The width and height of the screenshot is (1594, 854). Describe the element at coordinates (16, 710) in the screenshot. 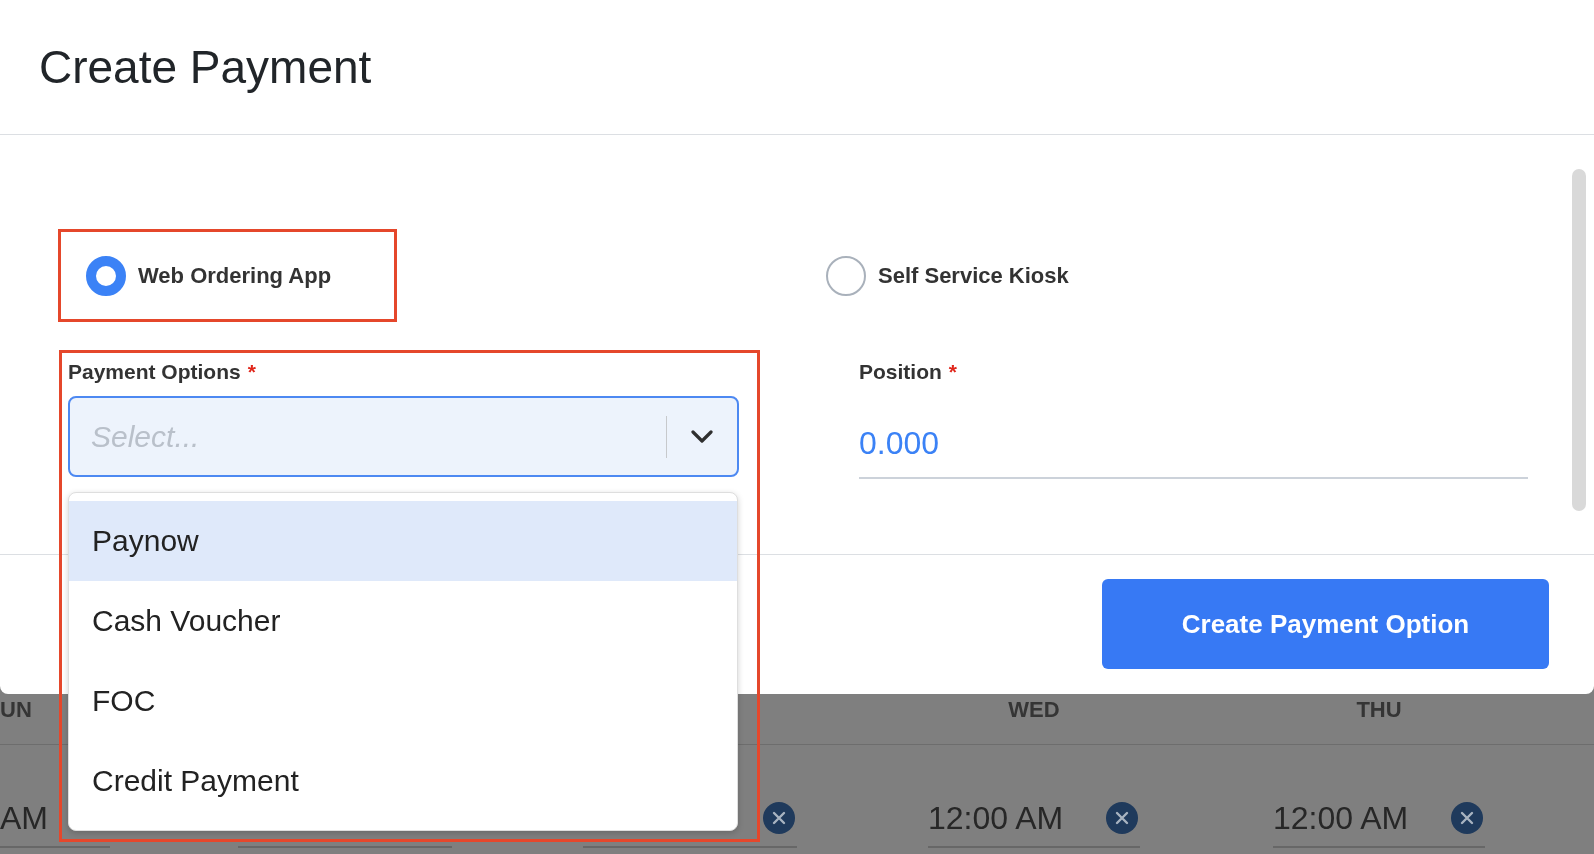

I see `column-header: UN` at that location.